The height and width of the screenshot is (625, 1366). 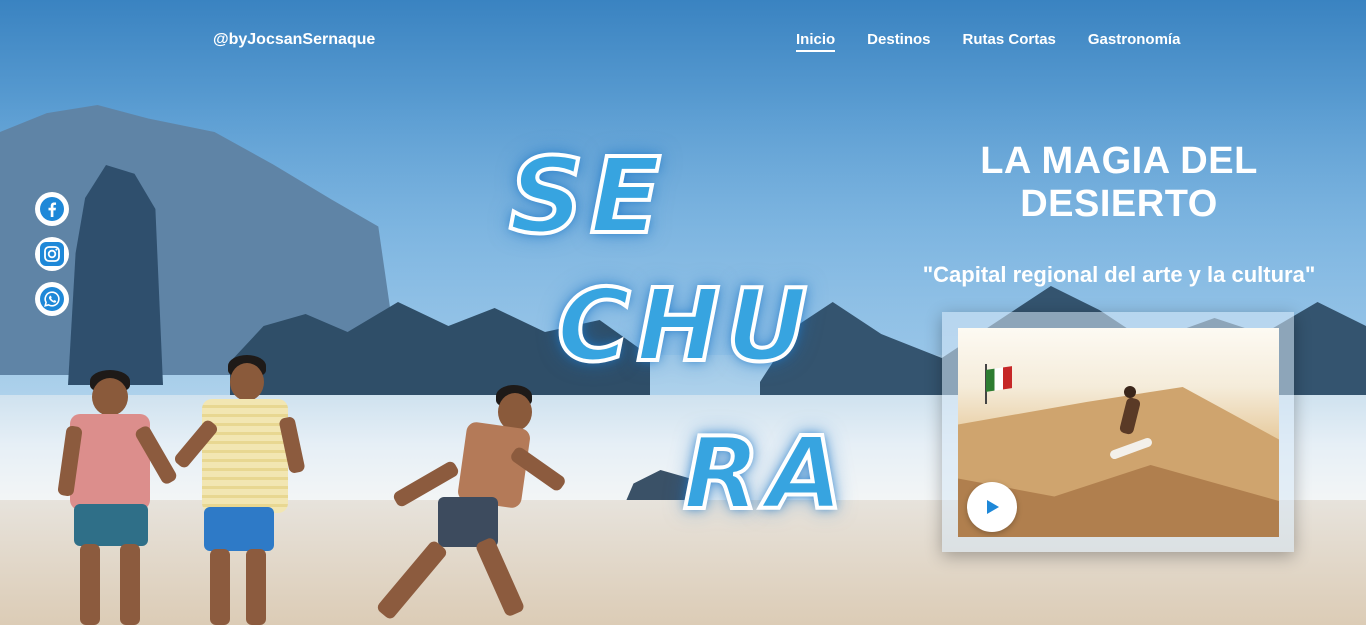 I want to click on play-icon, so click(x=993, y=507).